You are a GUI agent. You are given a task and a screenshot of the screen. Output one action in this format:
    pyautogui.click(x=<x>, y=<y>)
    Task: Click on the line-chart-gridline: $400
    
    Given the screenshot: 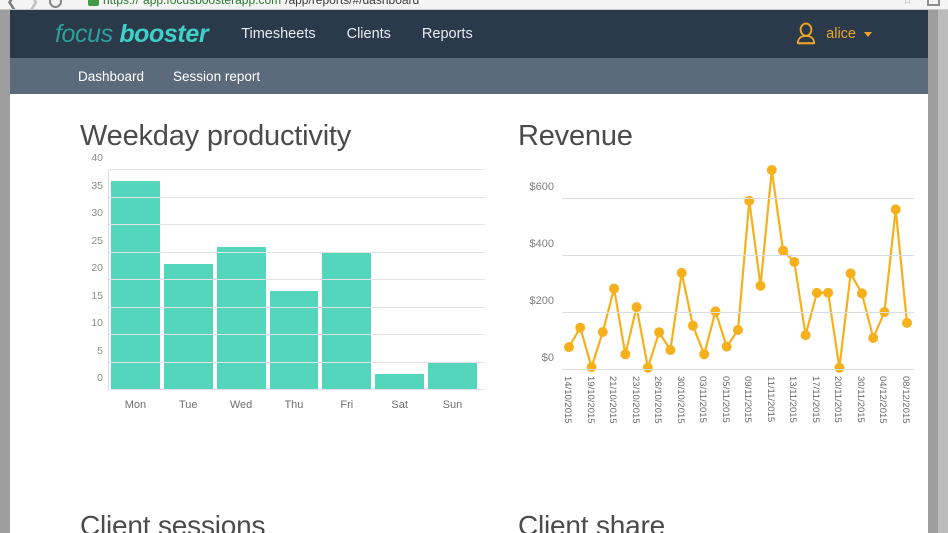 What is the action you would take?
    pyautogui.click(x=722, y=247)
    